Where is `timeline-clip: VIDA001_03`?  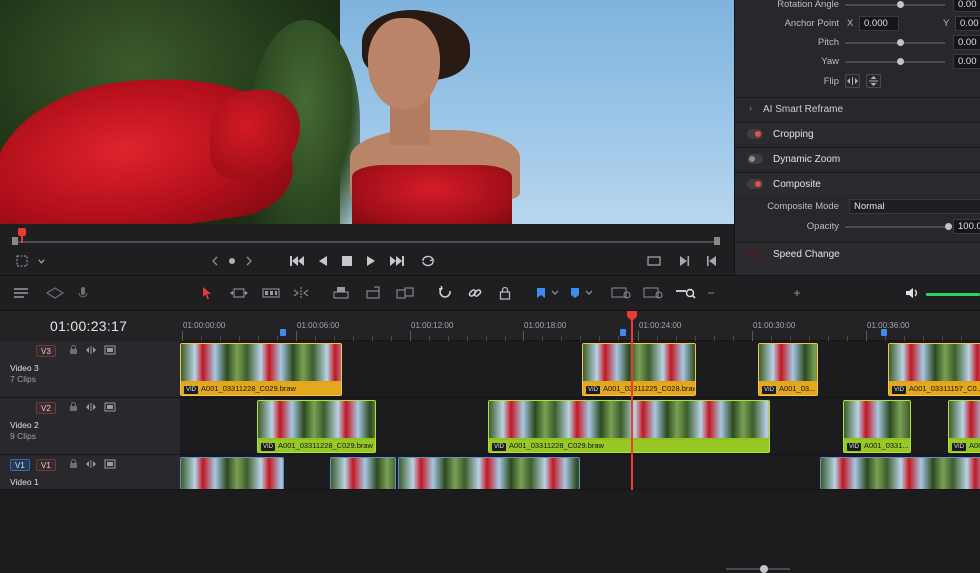 timeline-clip: VIDA001_03 is located at coordinates (964, 426).